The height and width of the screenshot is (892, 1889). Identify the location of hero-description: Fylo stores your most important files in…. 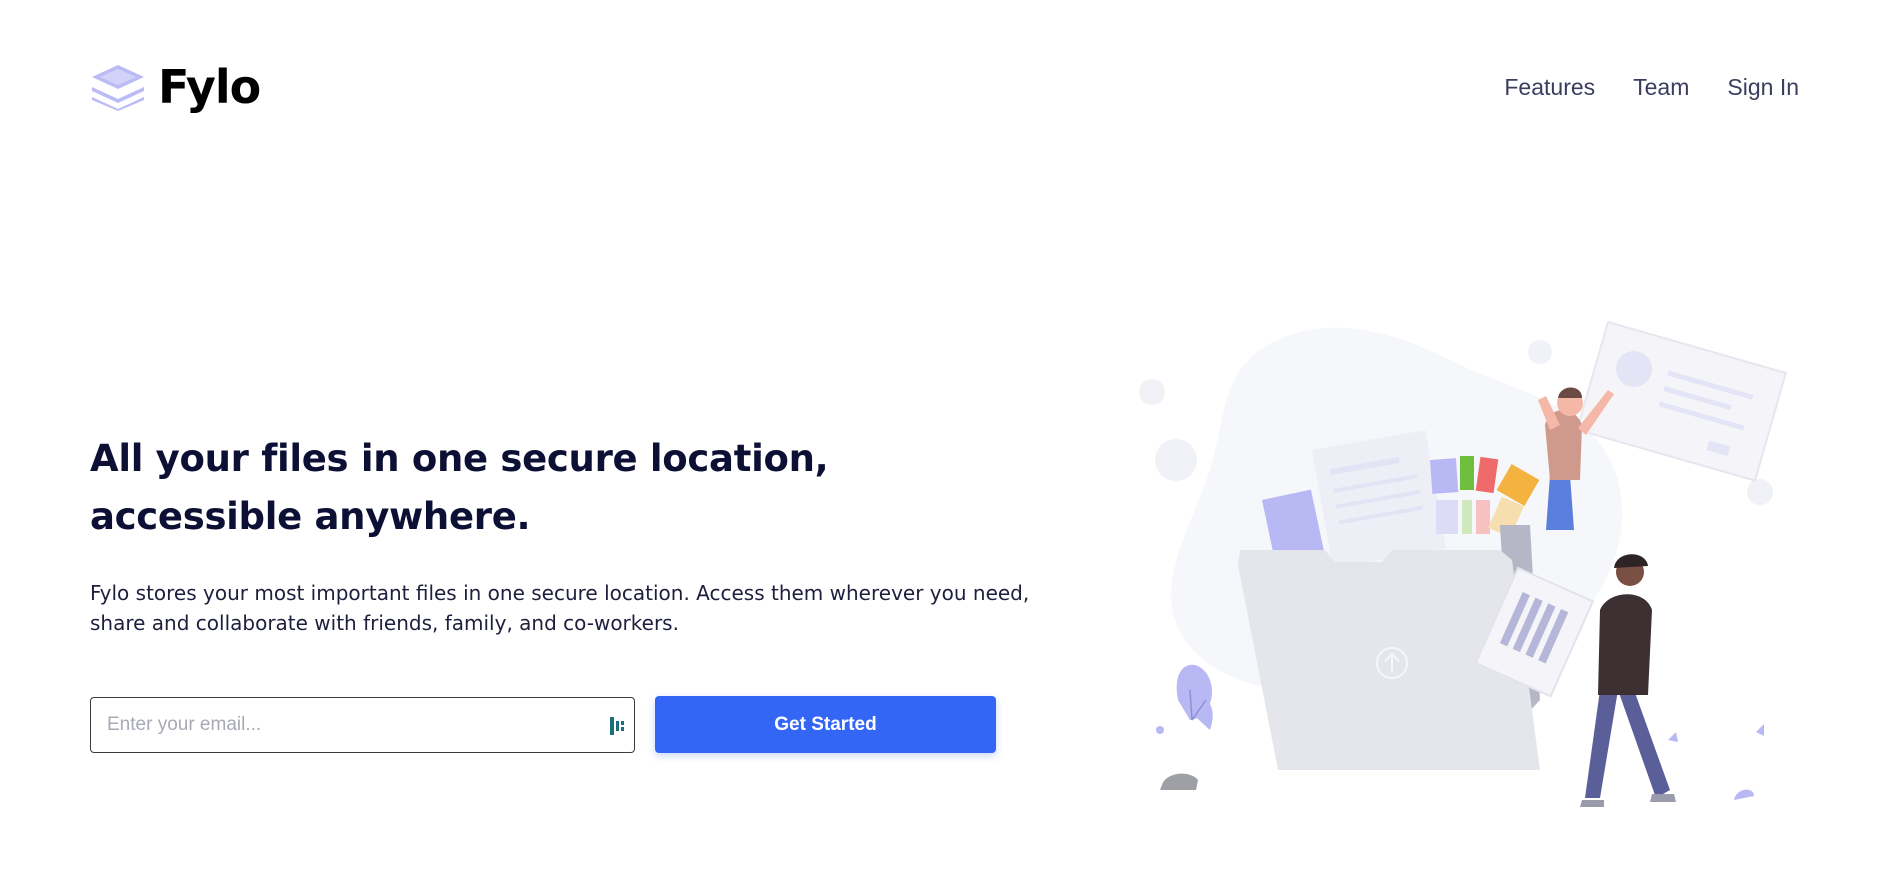
(560, 608).